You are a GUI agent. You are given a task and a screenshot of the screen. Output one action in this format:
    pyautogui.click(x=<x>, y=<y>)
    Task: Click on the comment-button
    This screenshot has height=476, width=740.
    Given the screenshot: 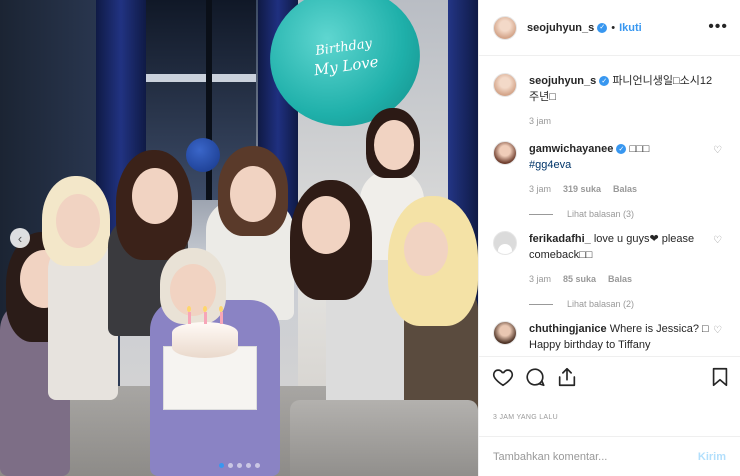 What is the action you would take?
    pyautogui.click(x=535, y=377)
    